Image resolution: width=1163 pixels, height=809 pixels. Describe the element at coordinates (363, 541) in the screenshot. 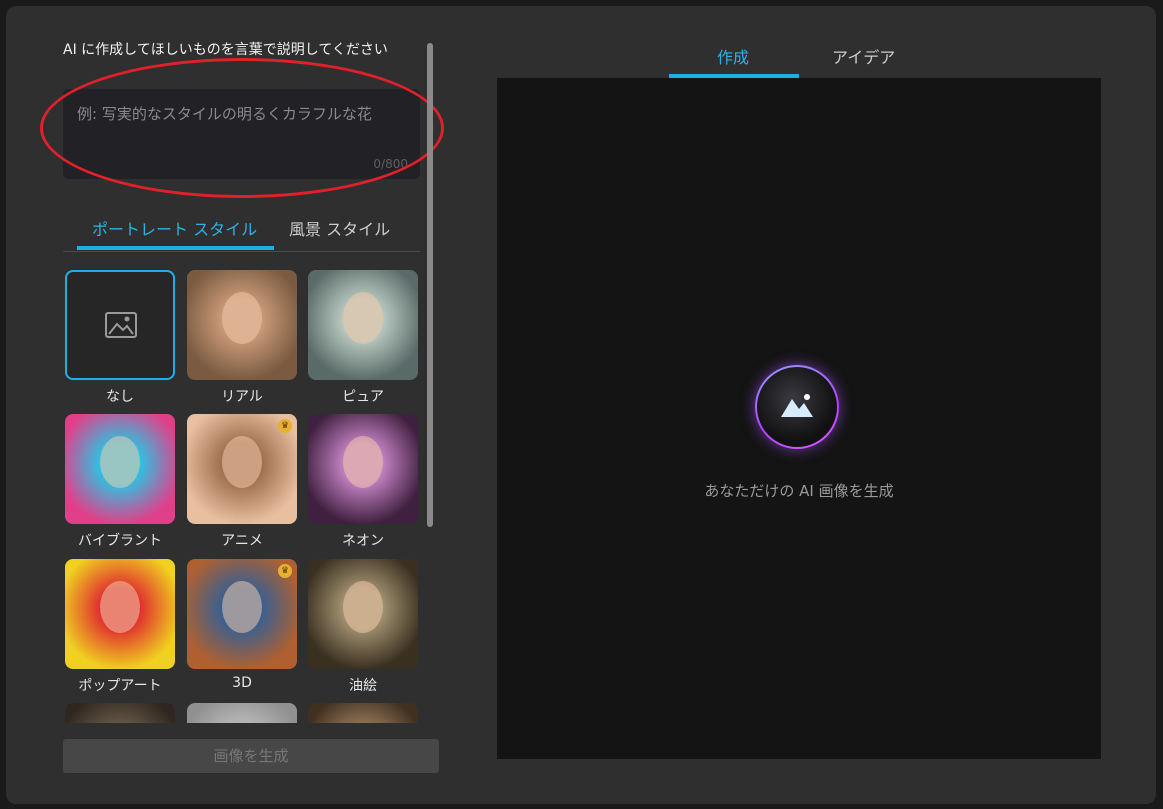

I see `style-label: ネオン` at that location.